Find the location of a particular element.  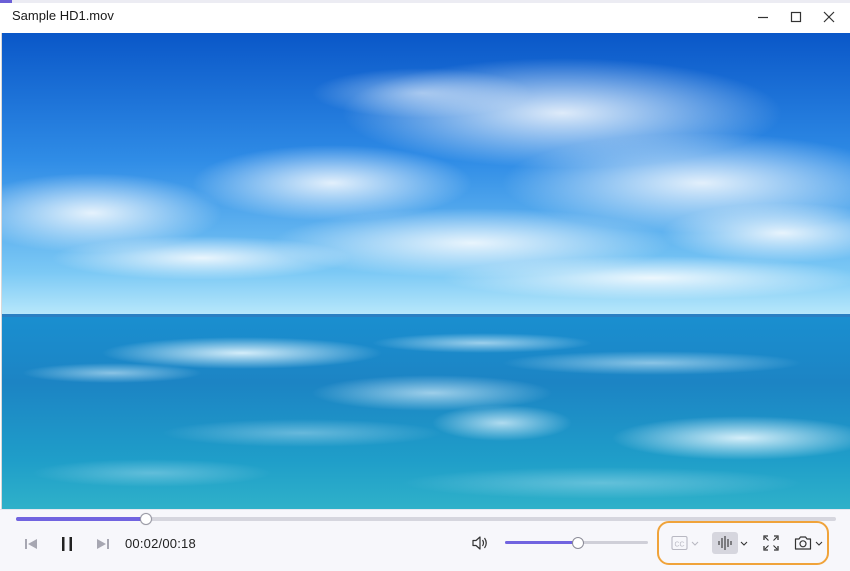

minimize-button is located at coordinates (763, 17).